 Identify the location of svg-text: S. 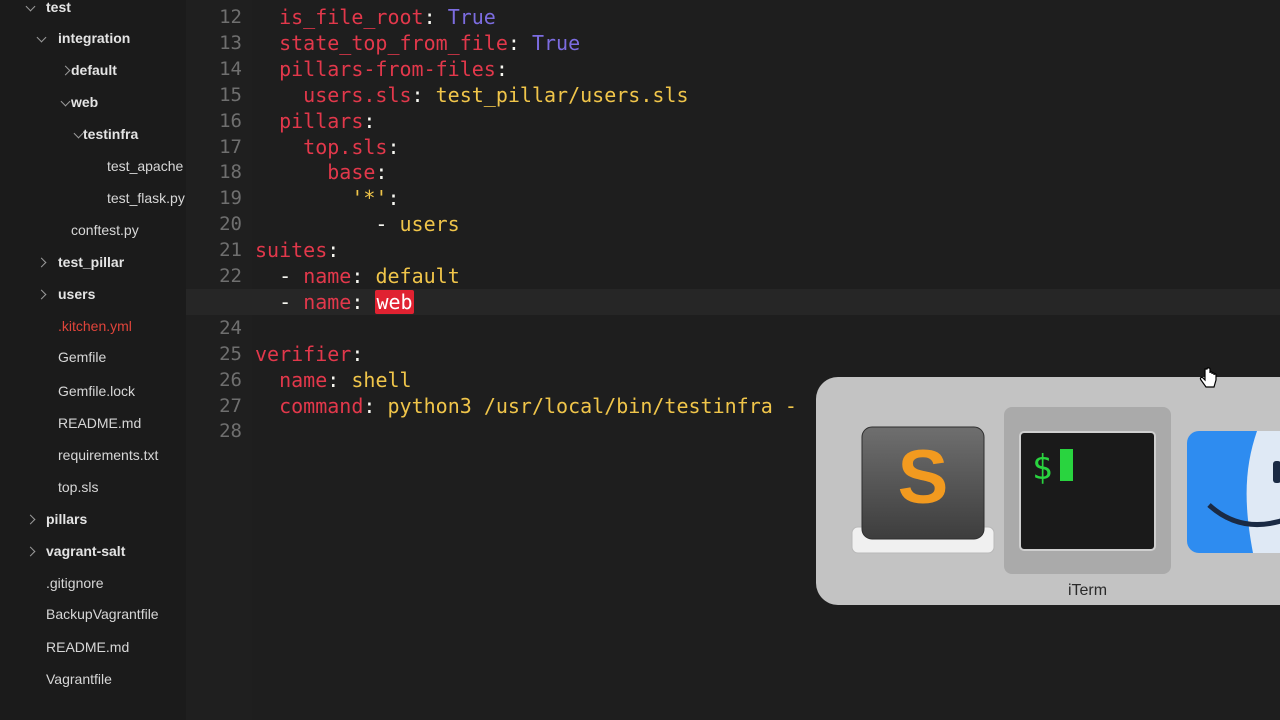
(923, 477).